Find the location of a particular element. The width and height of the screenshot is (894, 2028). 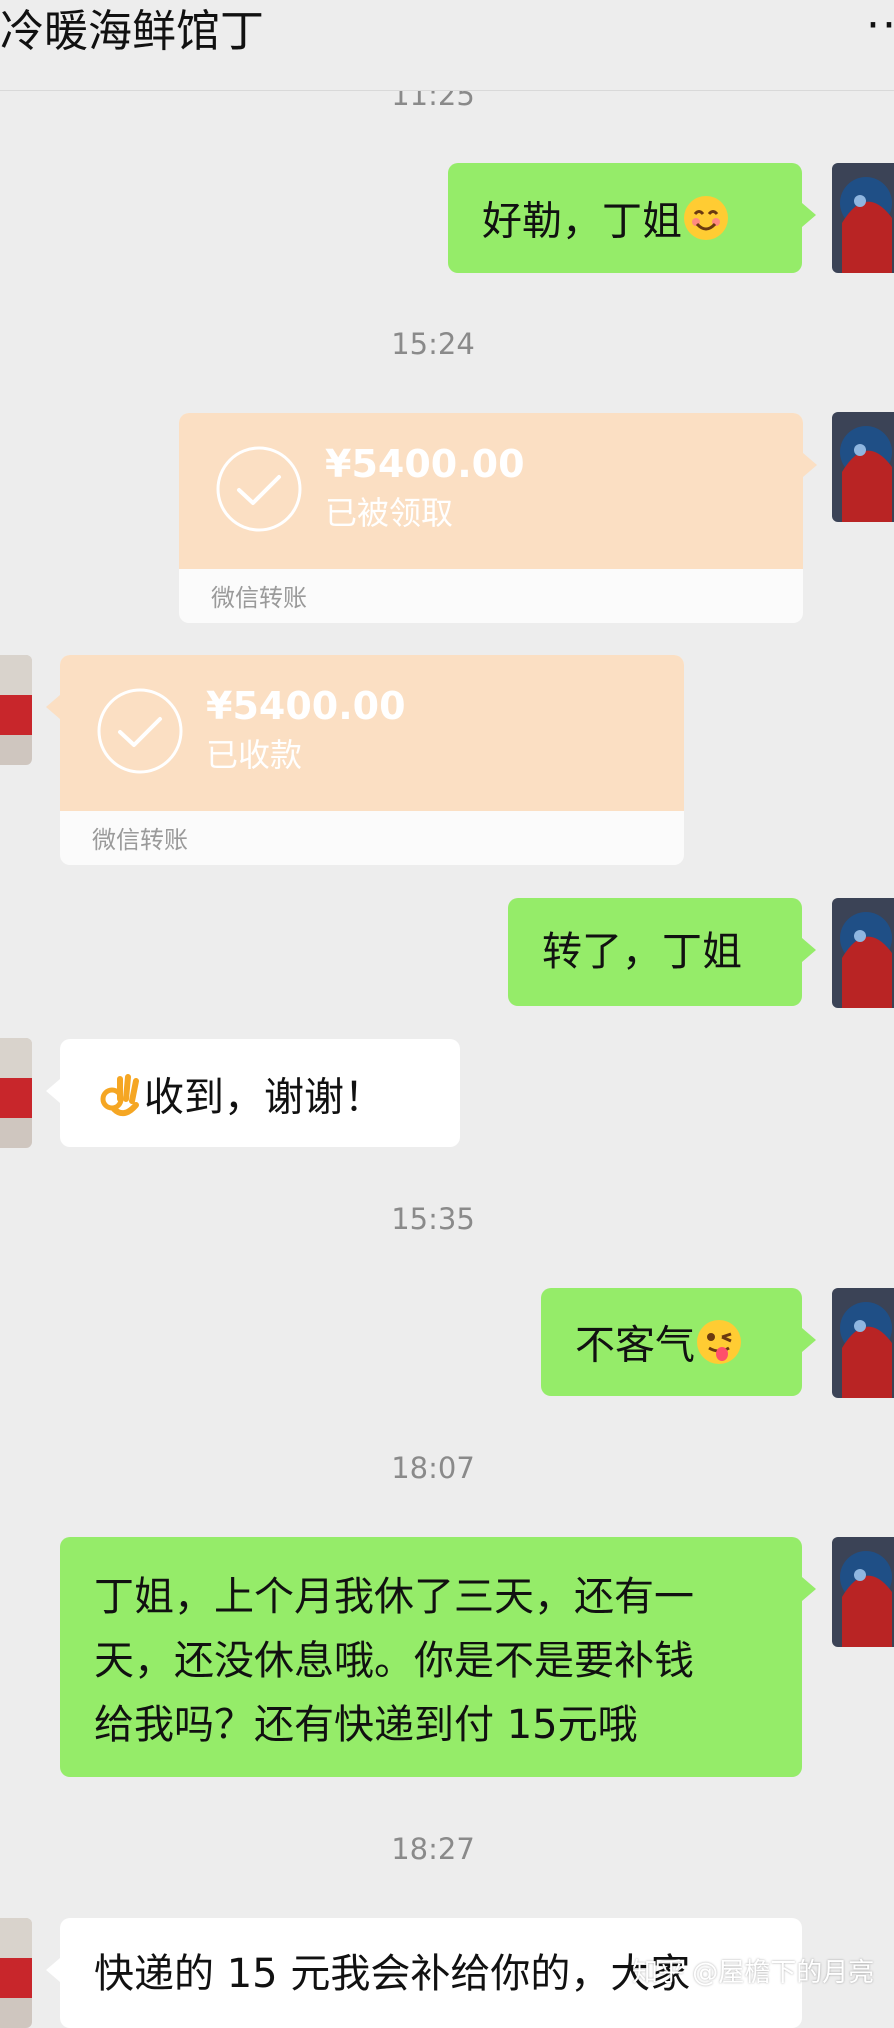

message-text-line: 丁姐，上个月我休了三天，还有一 is located at coordinates (394, 1597).